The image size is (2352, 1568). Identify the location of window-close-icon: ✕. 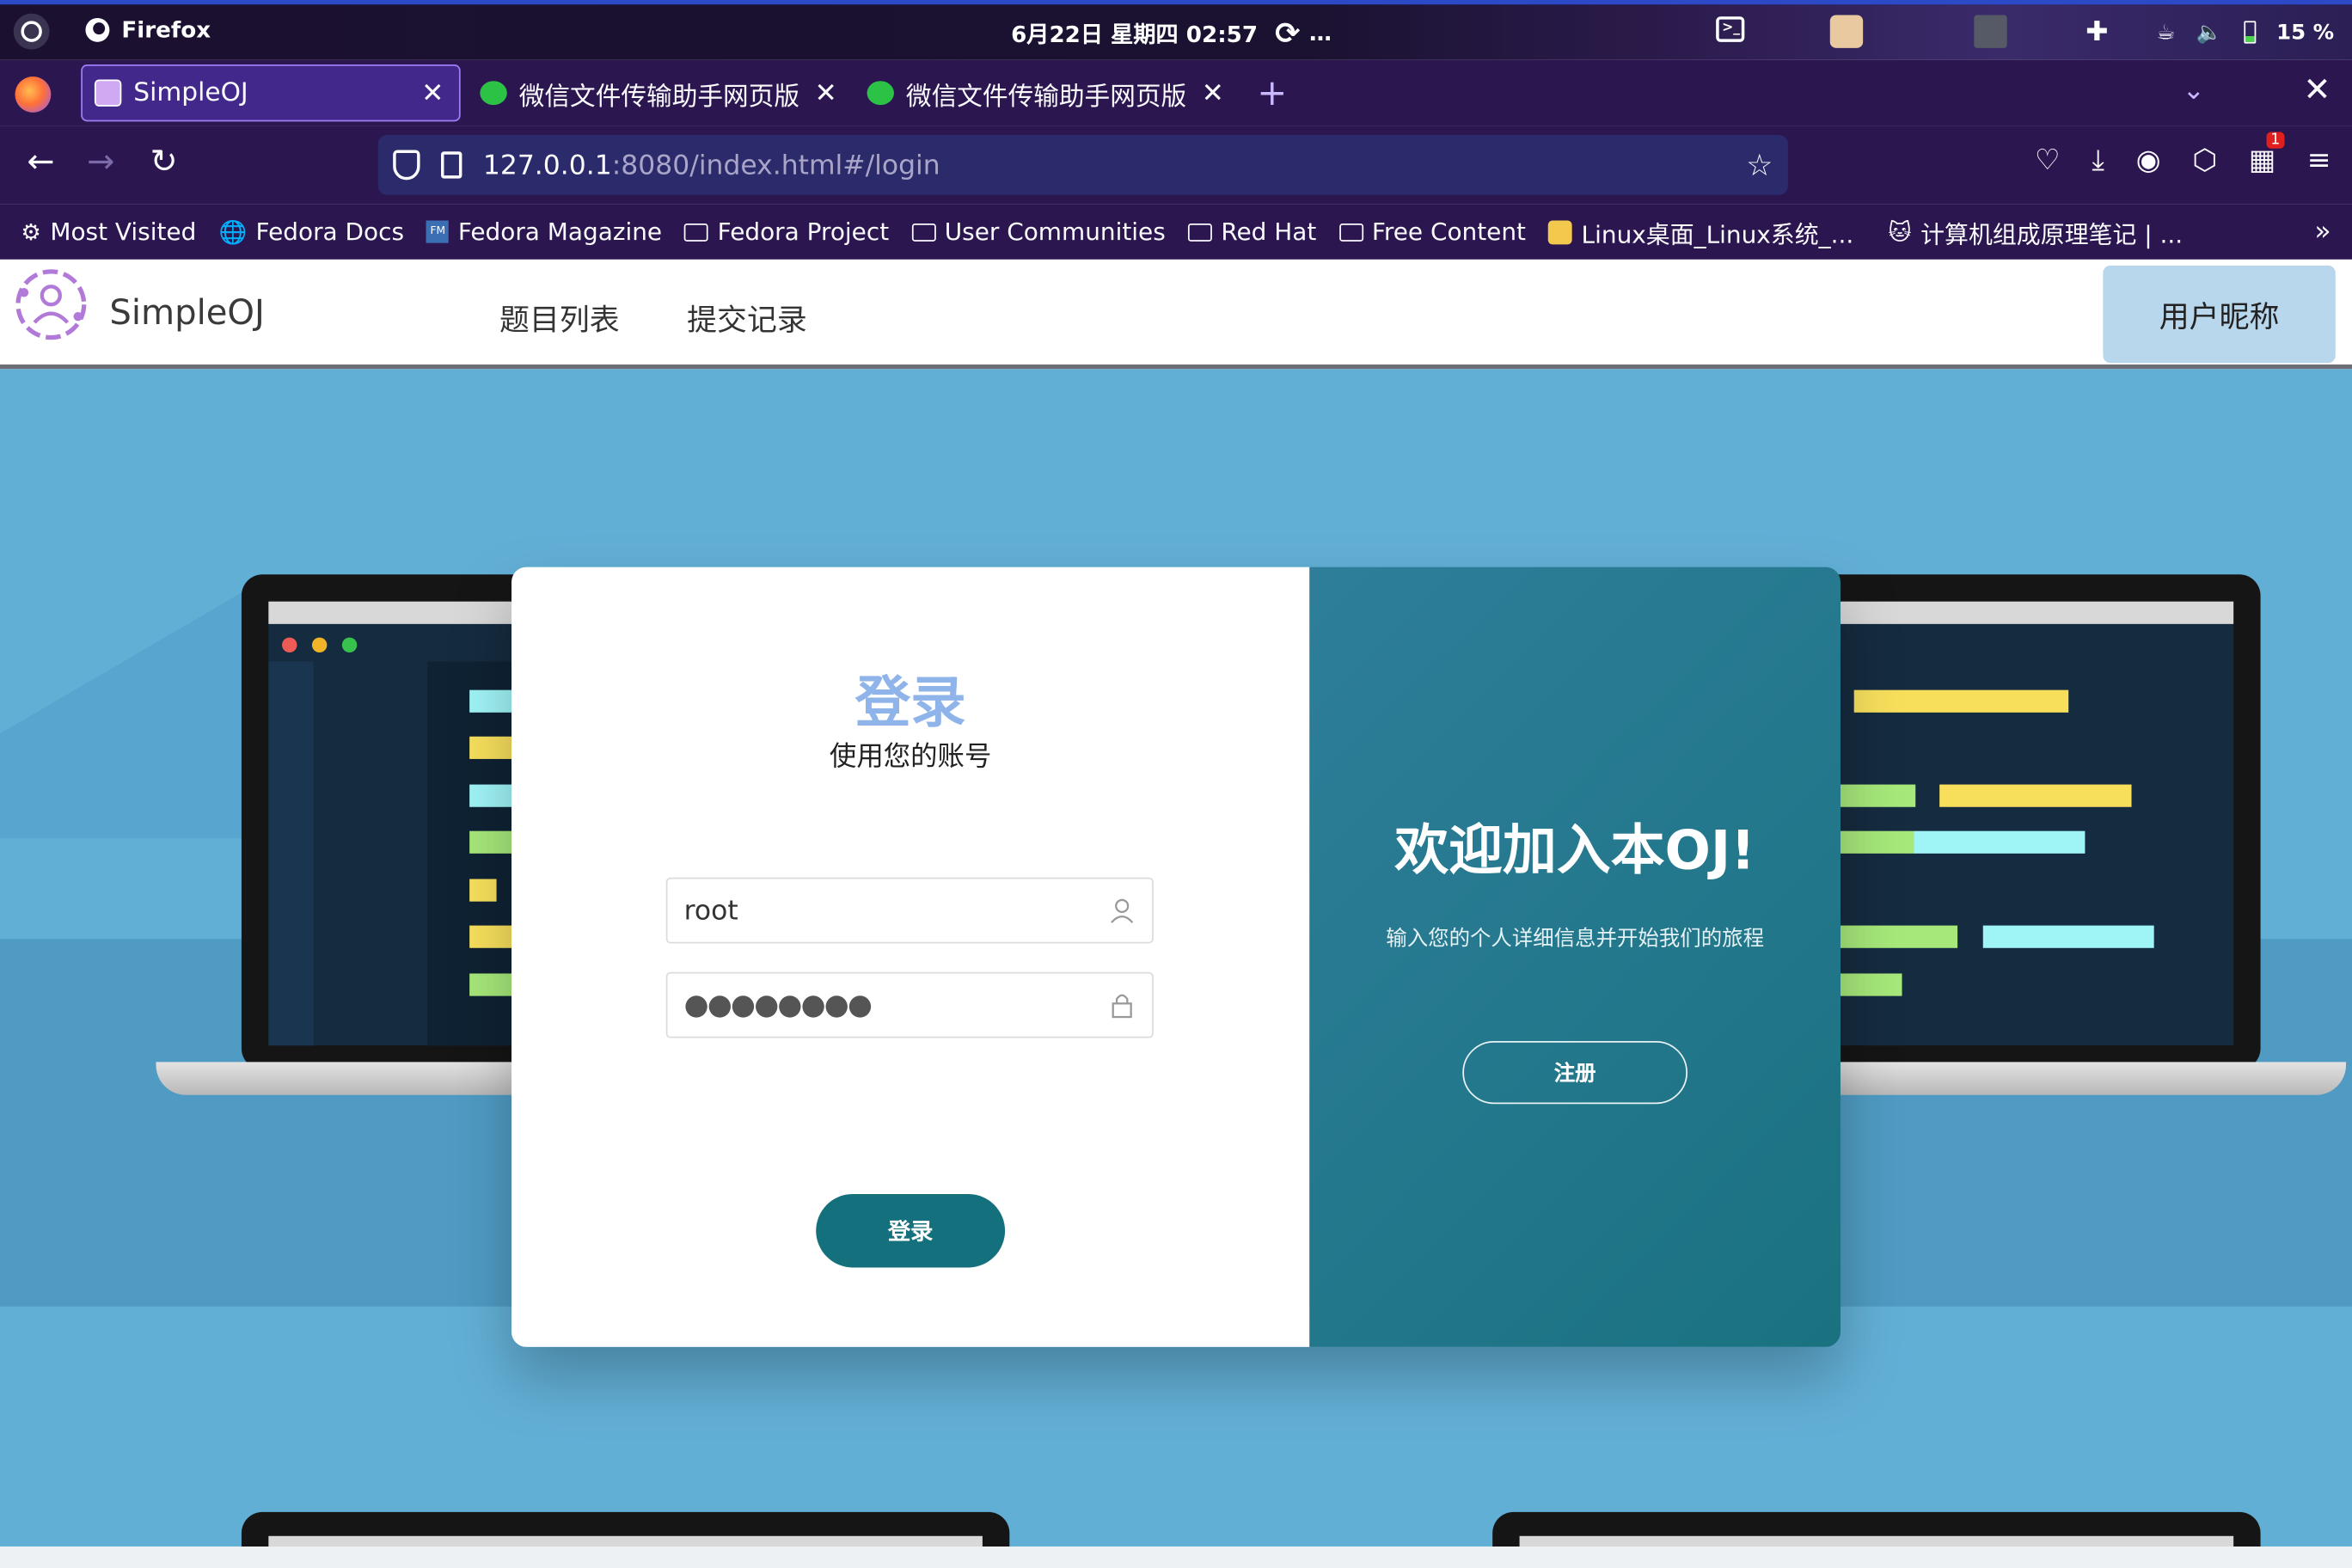
(2317, 91).